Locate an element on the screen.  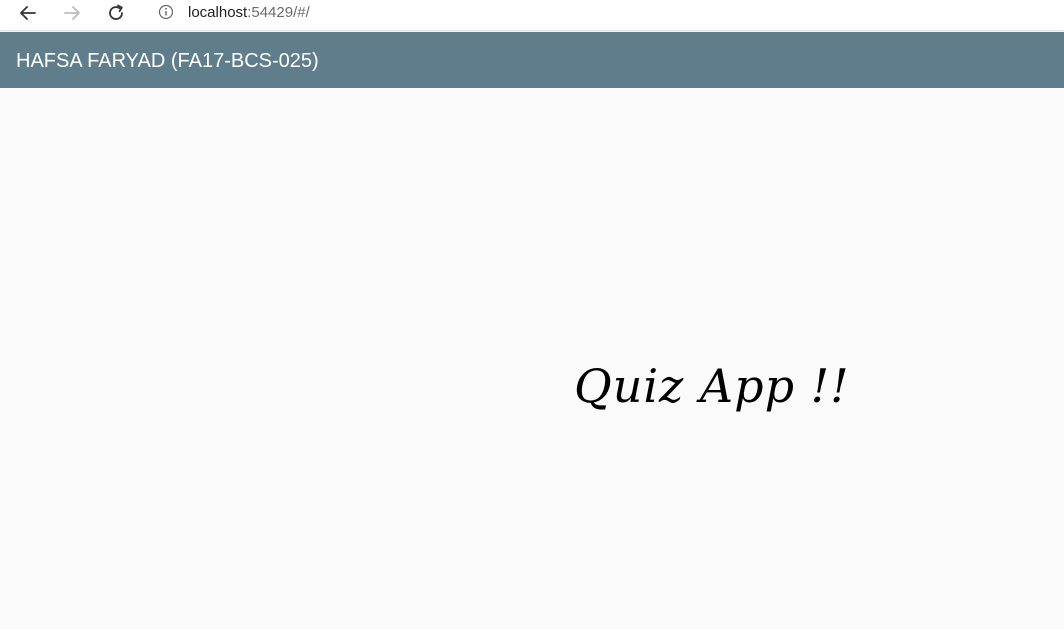
arrow-right-icon is located at coordinates (72, 13).